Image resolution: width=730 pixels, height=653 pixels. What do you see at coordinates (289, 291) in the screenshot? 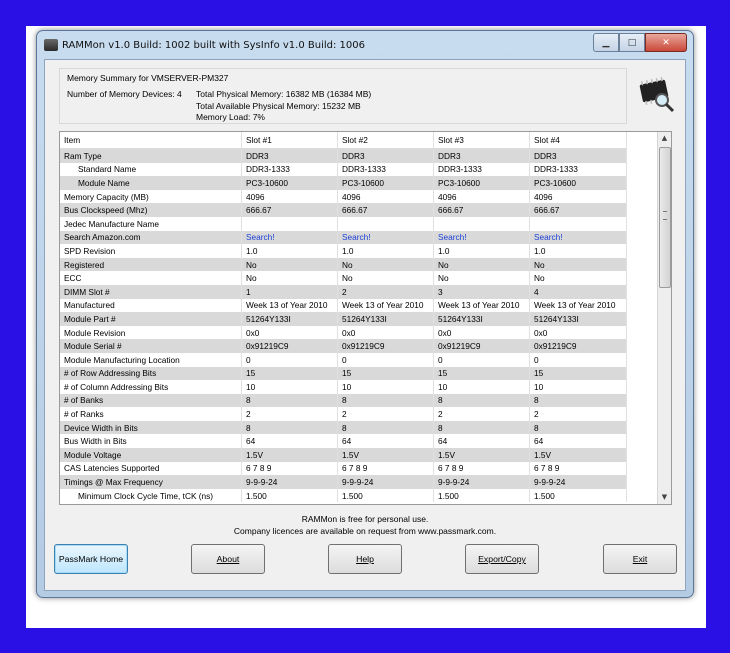
I see `slot-value: 1` at bounding box center [289, 291].